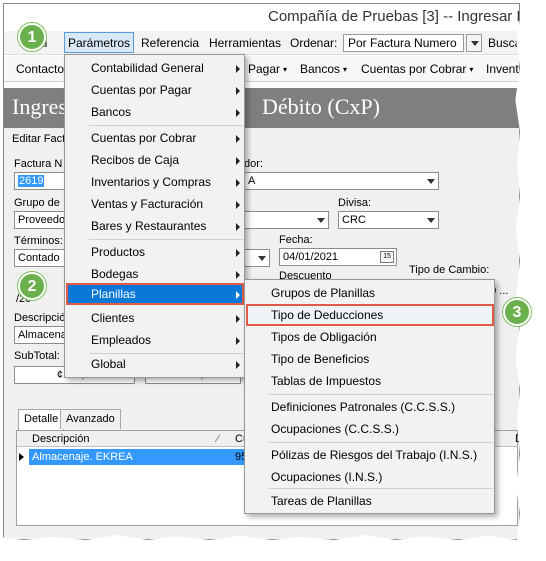 The height and width of the screenshot is (561, 546). I want to click on submenu-item-tablas-de-impuestos: Tablas de Impuestos, so click(370, 381).